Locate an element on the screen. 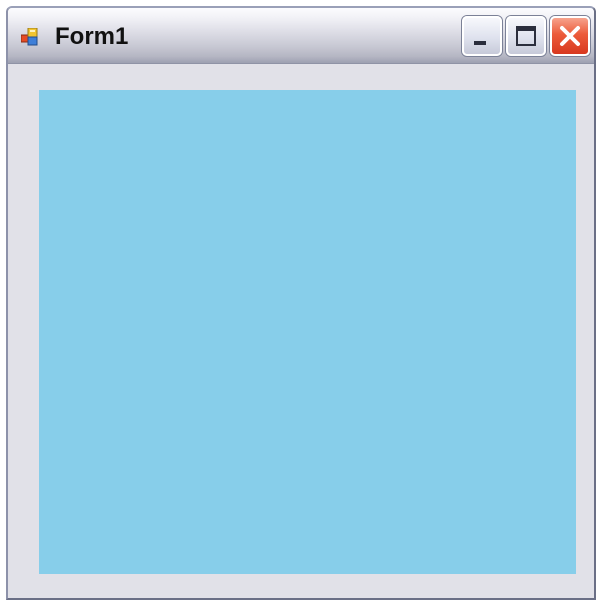  maximize-button is located at coordinates (526, 36).